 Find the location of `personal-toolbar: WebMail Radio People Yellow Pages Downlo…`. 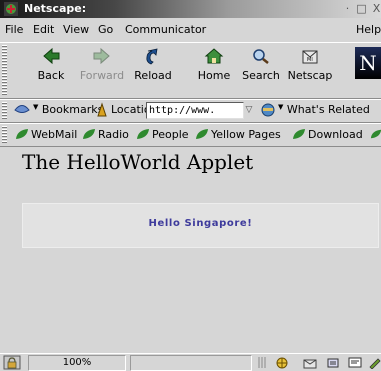

personal-toolbar: WebMail Radio People Yellow Pages Downlo… is located at coordinates (190, 135).